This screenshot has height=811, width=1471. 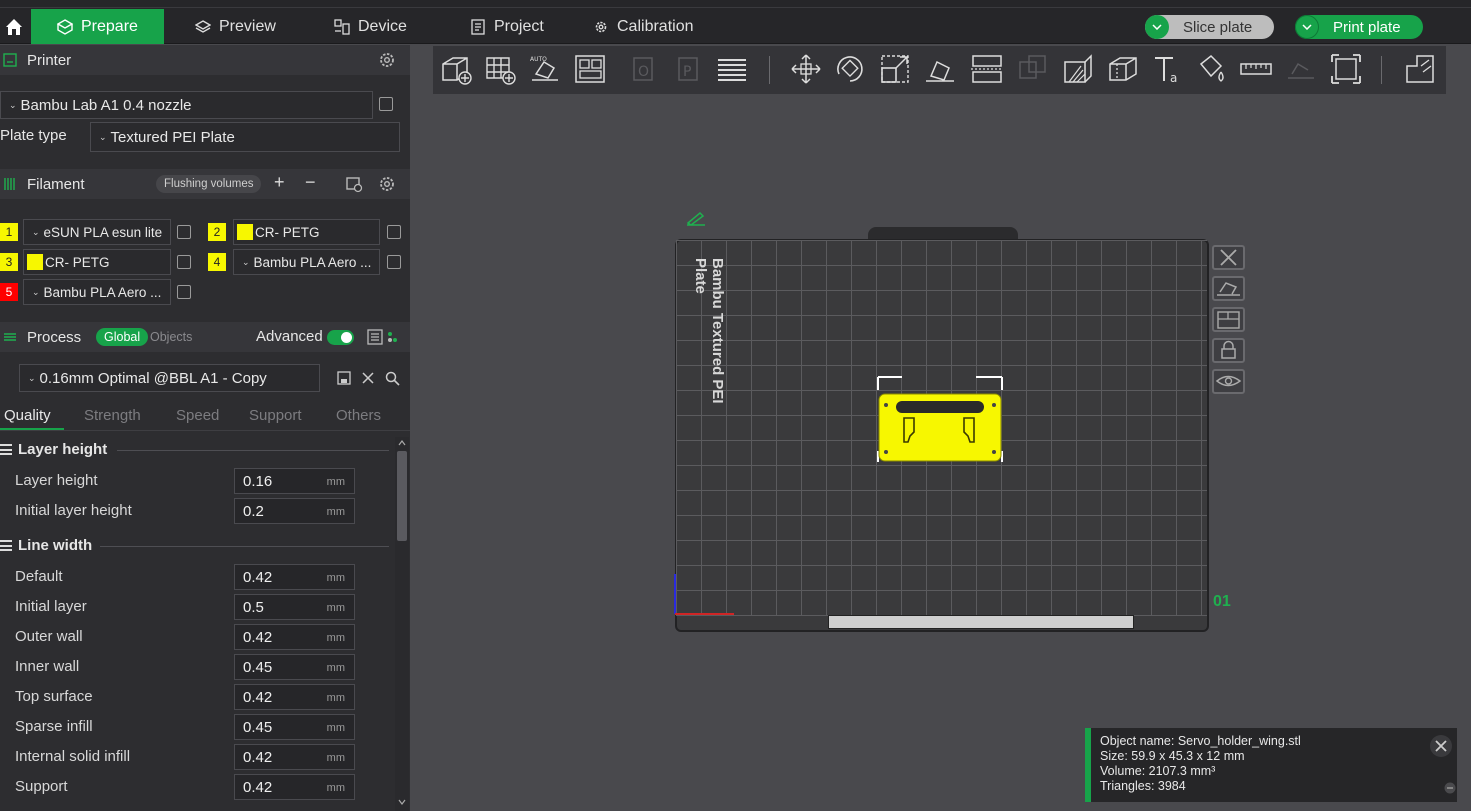 I want to click on add-plate-icon, so click(x=500, y=69).